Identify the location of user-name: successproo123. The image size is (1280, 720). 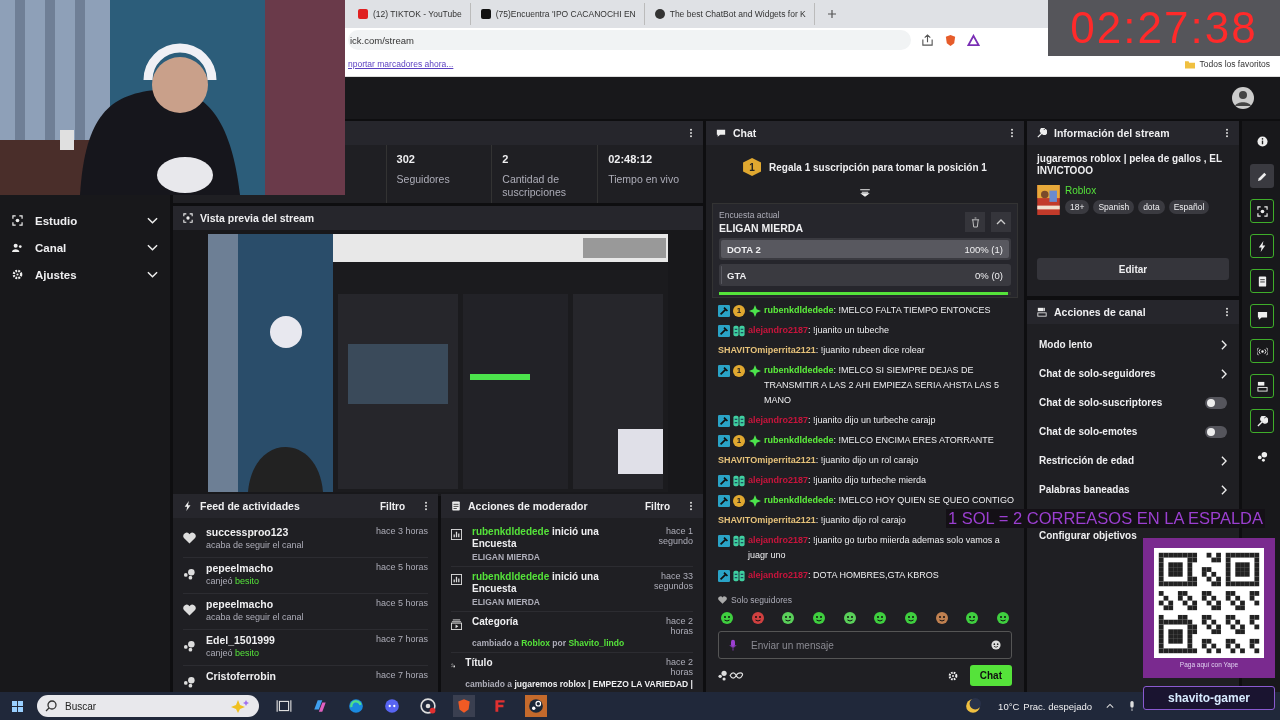
(286, 532).